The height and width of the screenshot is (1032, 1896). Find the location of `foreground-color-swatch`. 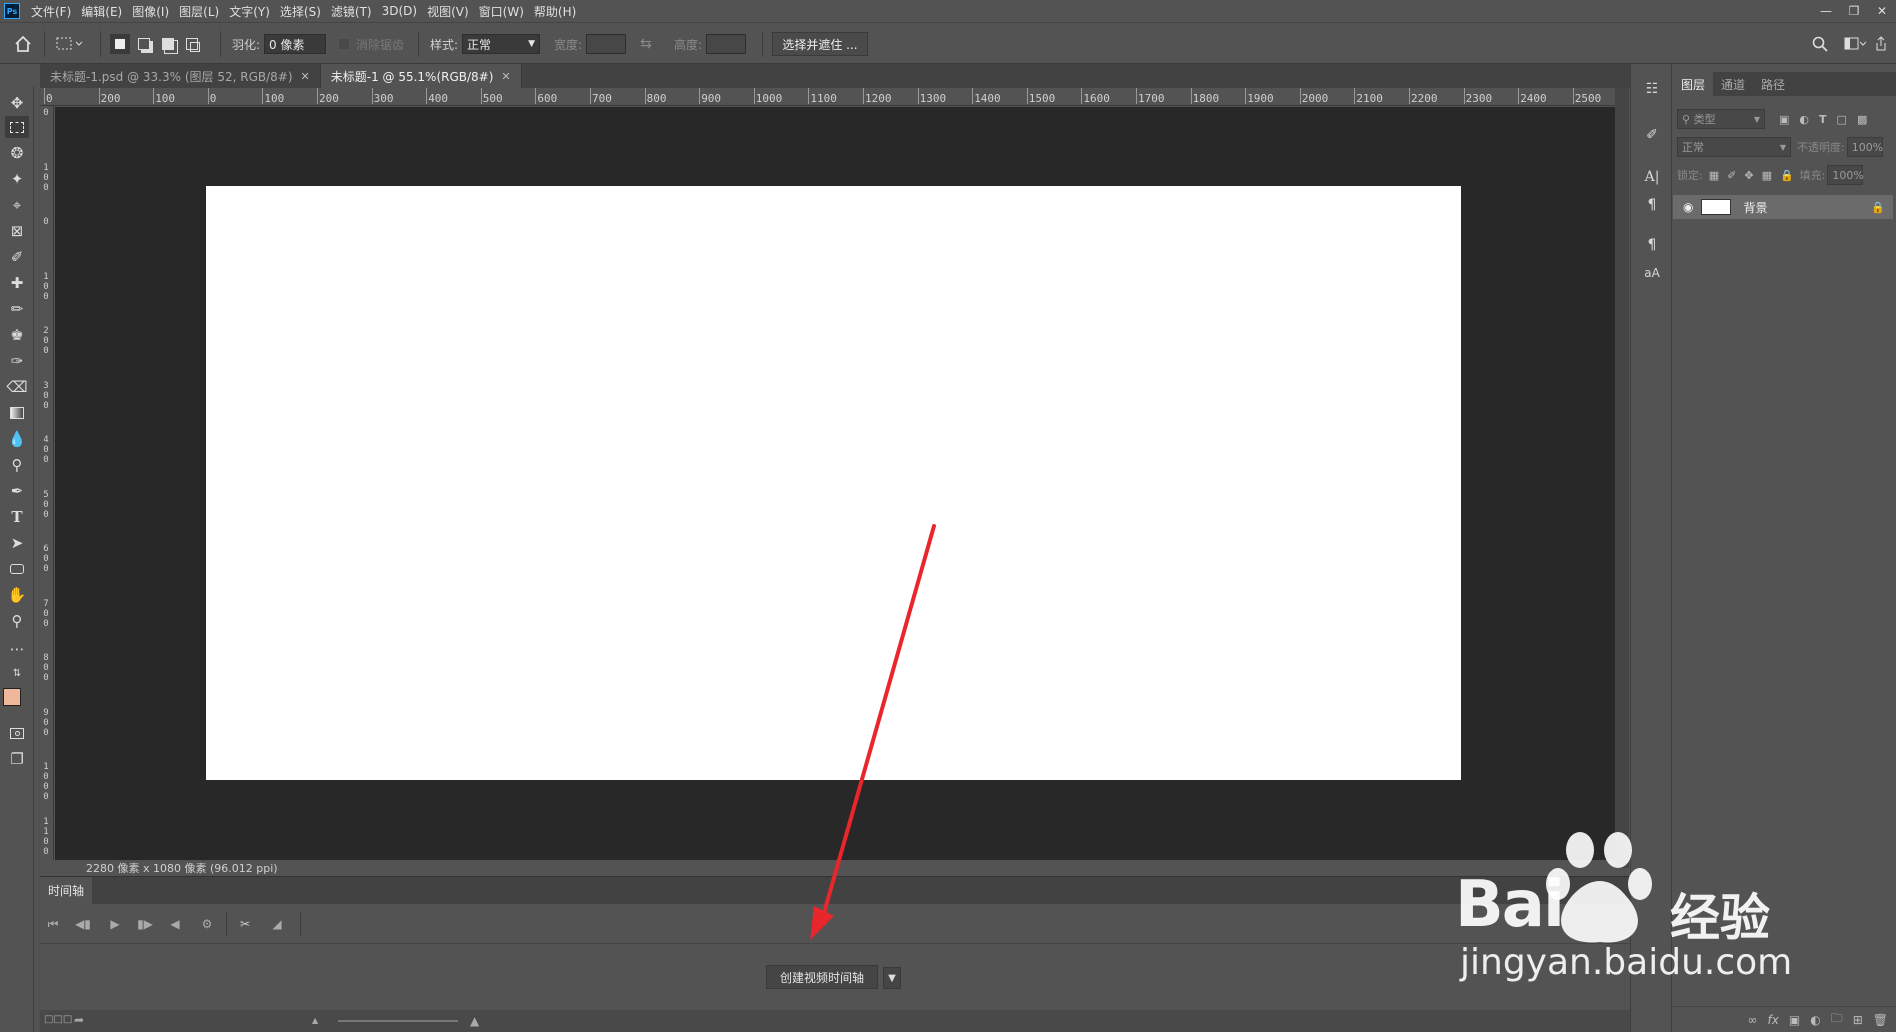

foreground-color-swatch is located at coordinates (12, 697).